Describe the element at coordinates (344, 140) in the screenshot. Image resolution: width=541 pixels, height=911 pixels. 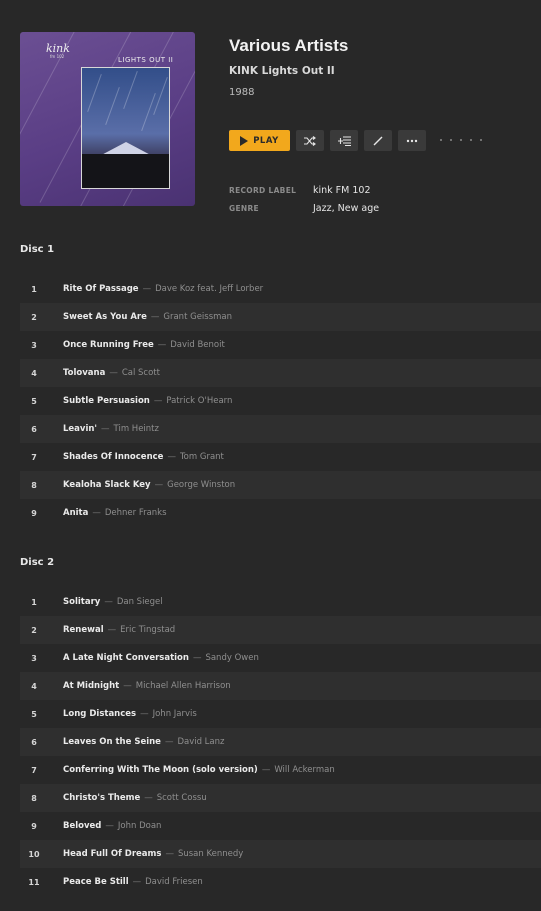
I see `add-to-queue-button` at that location.